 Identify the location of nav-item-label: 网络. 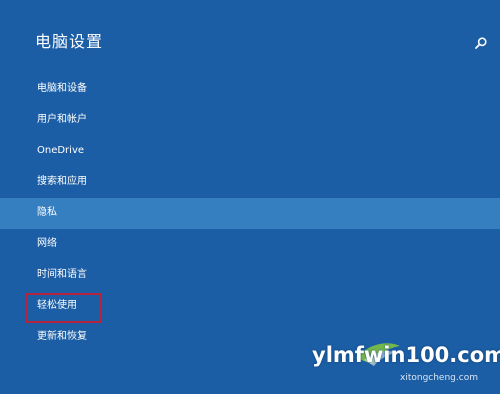
(47, 243).